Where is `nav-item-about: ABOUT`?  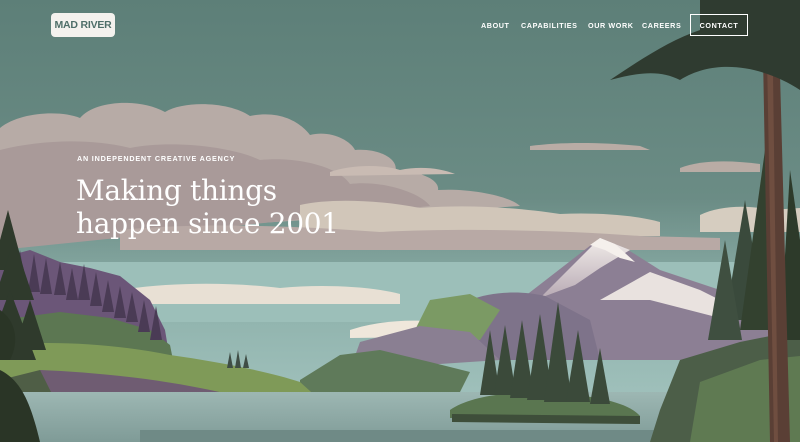 nav-item-about: ABOUT is located at coordinates (495, 25).